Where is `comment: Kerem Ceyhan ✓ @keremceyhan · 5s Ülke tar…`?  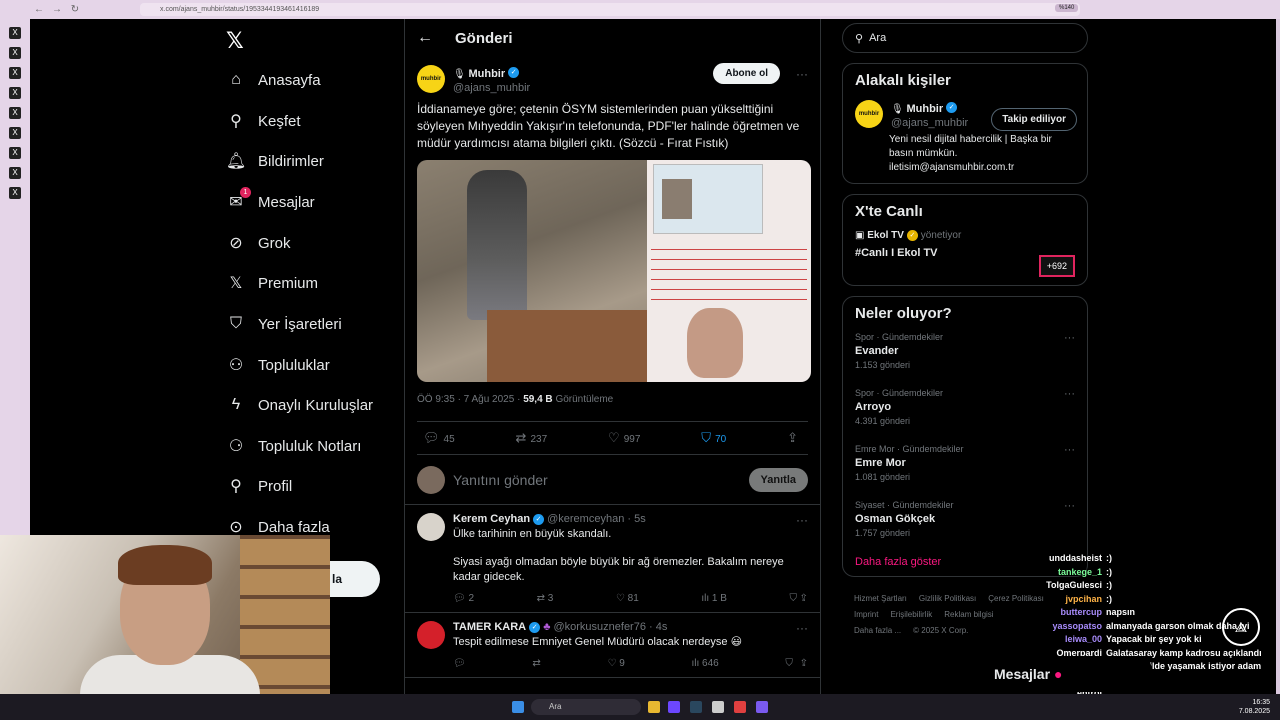 comment: Kerem Ceyhan ✓ @keremceyhan · 5s Ülke tar… is located at coordinates (612, 559).